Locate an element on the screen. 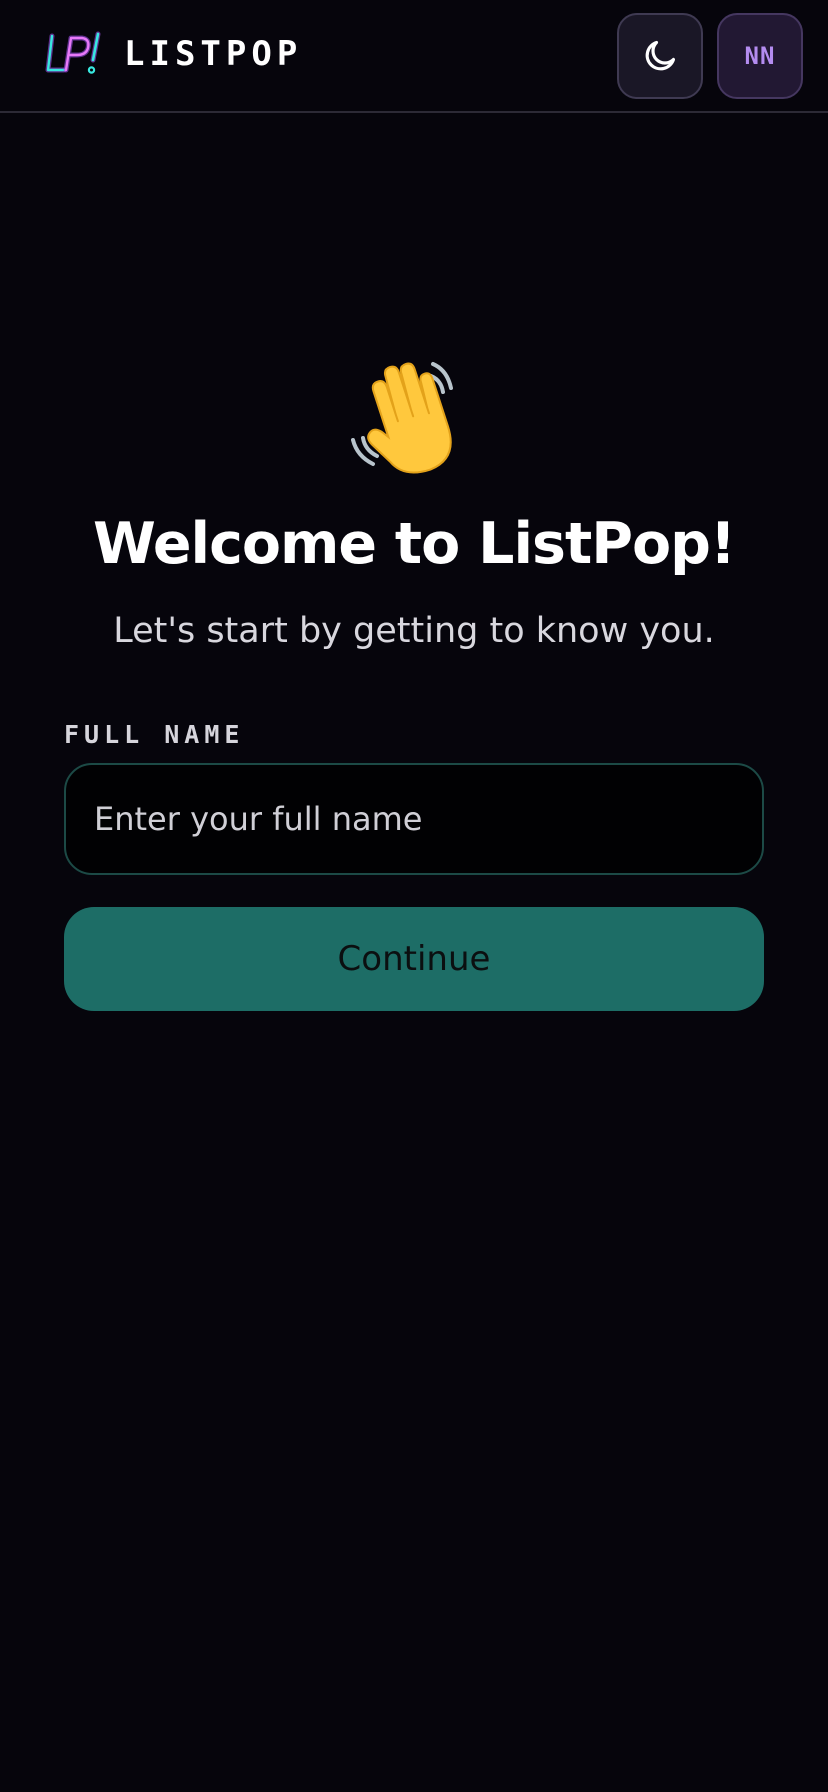  waving-hand-icon is located at coordinates (410, 418).